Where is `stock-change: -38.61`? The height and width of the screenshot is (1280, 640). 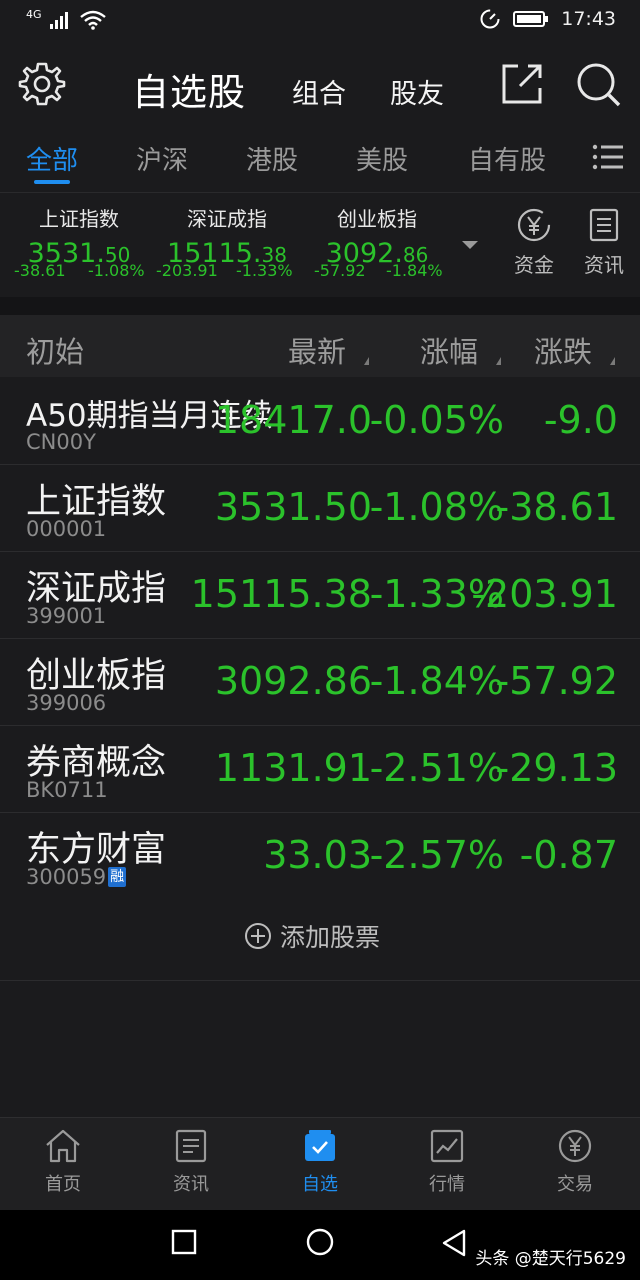
stock-change: -38.61 is located at coordinates (557, 507).